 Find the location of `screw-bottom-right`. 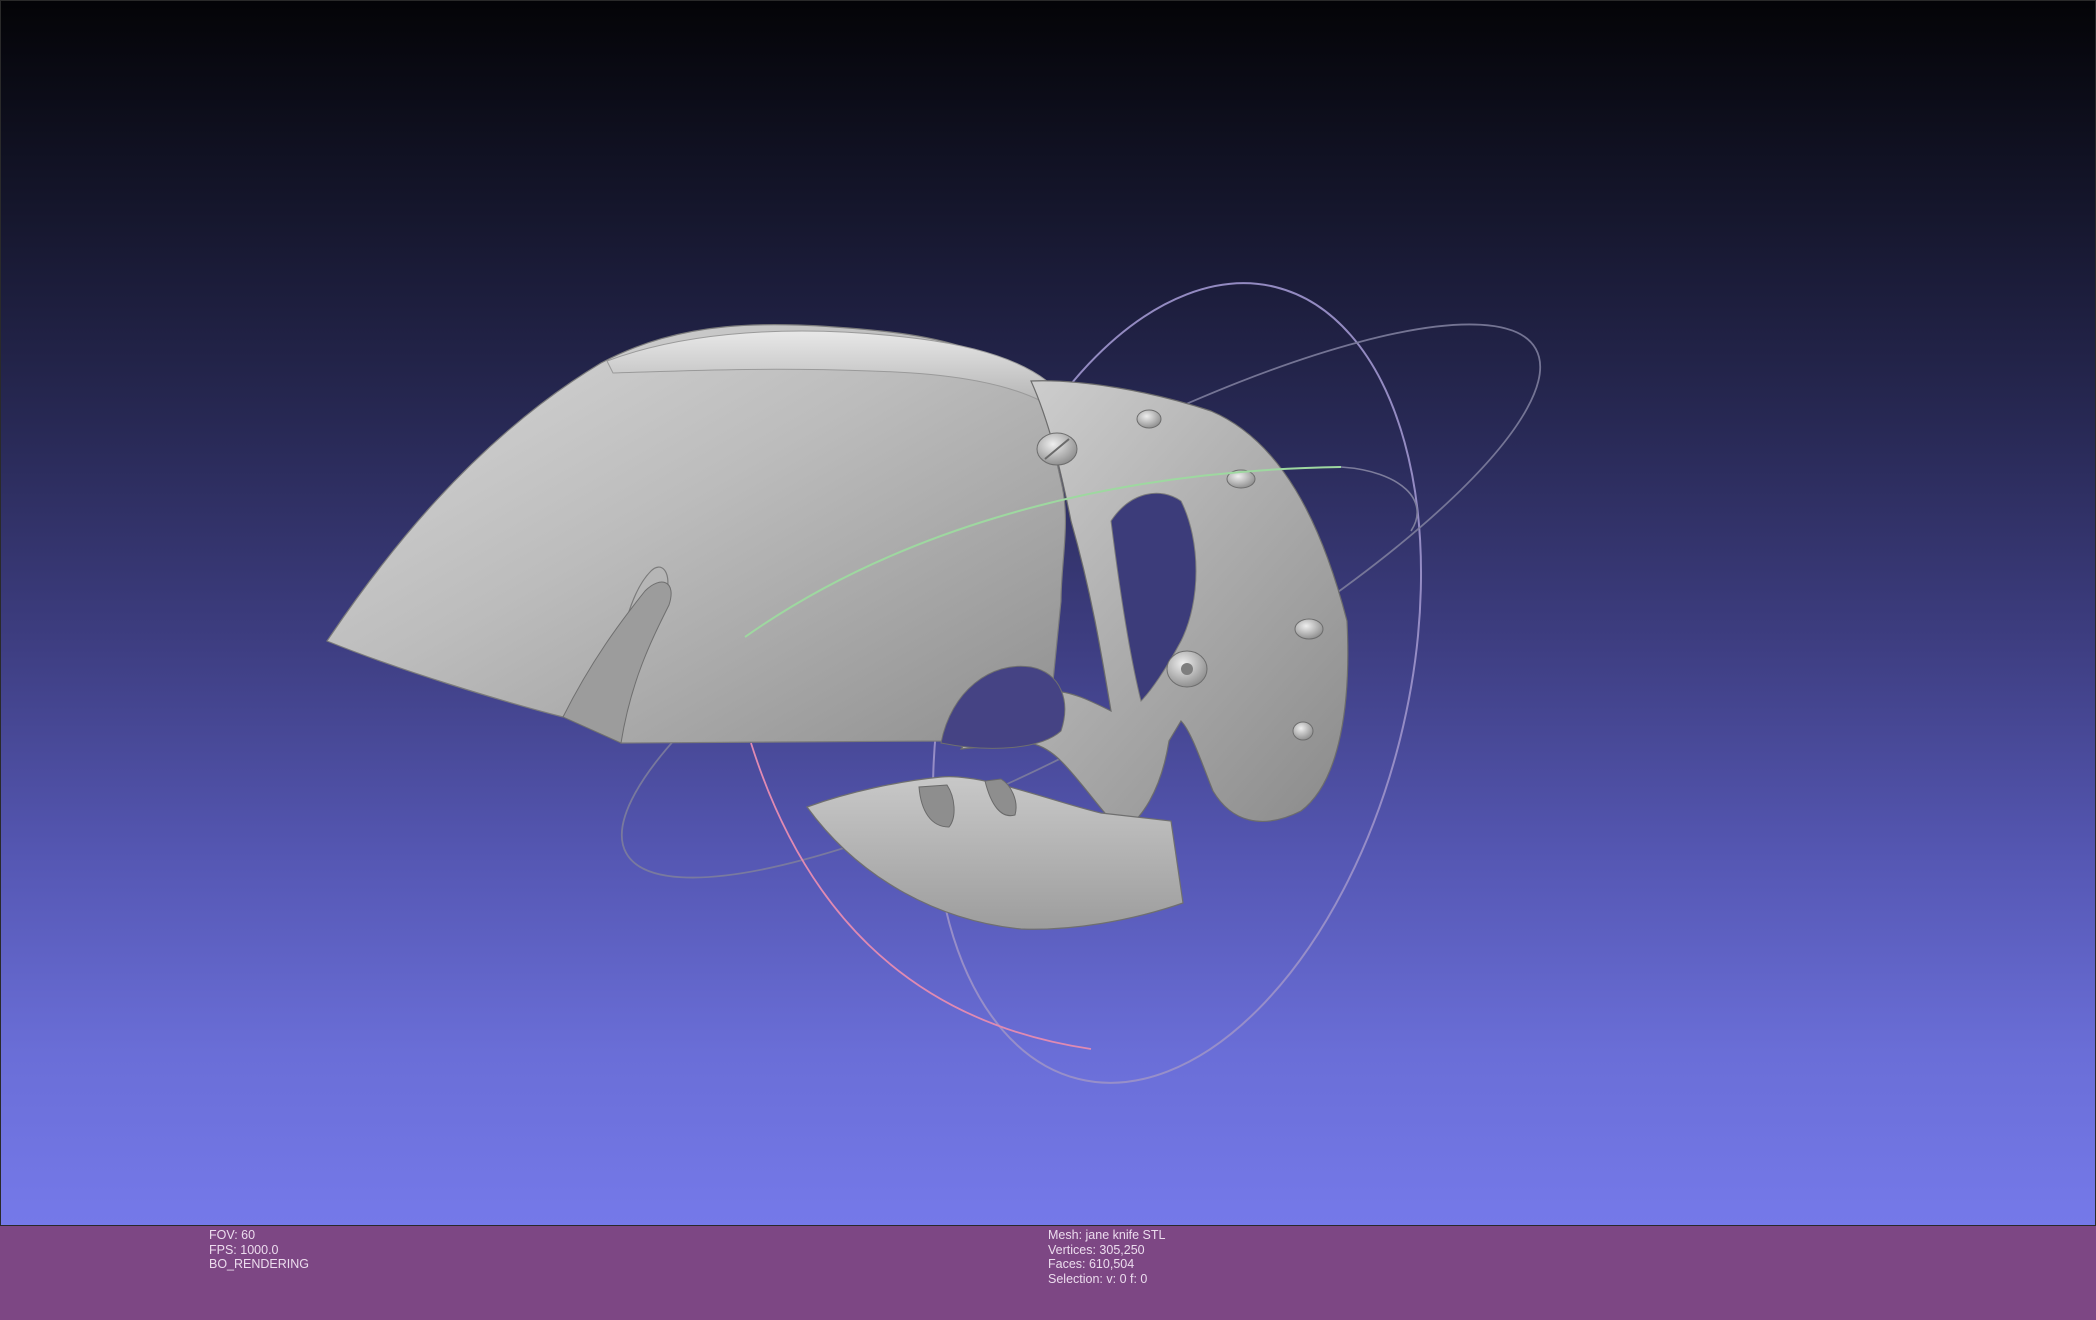

screw-bottom-right is located at coordinates (1303, 731).